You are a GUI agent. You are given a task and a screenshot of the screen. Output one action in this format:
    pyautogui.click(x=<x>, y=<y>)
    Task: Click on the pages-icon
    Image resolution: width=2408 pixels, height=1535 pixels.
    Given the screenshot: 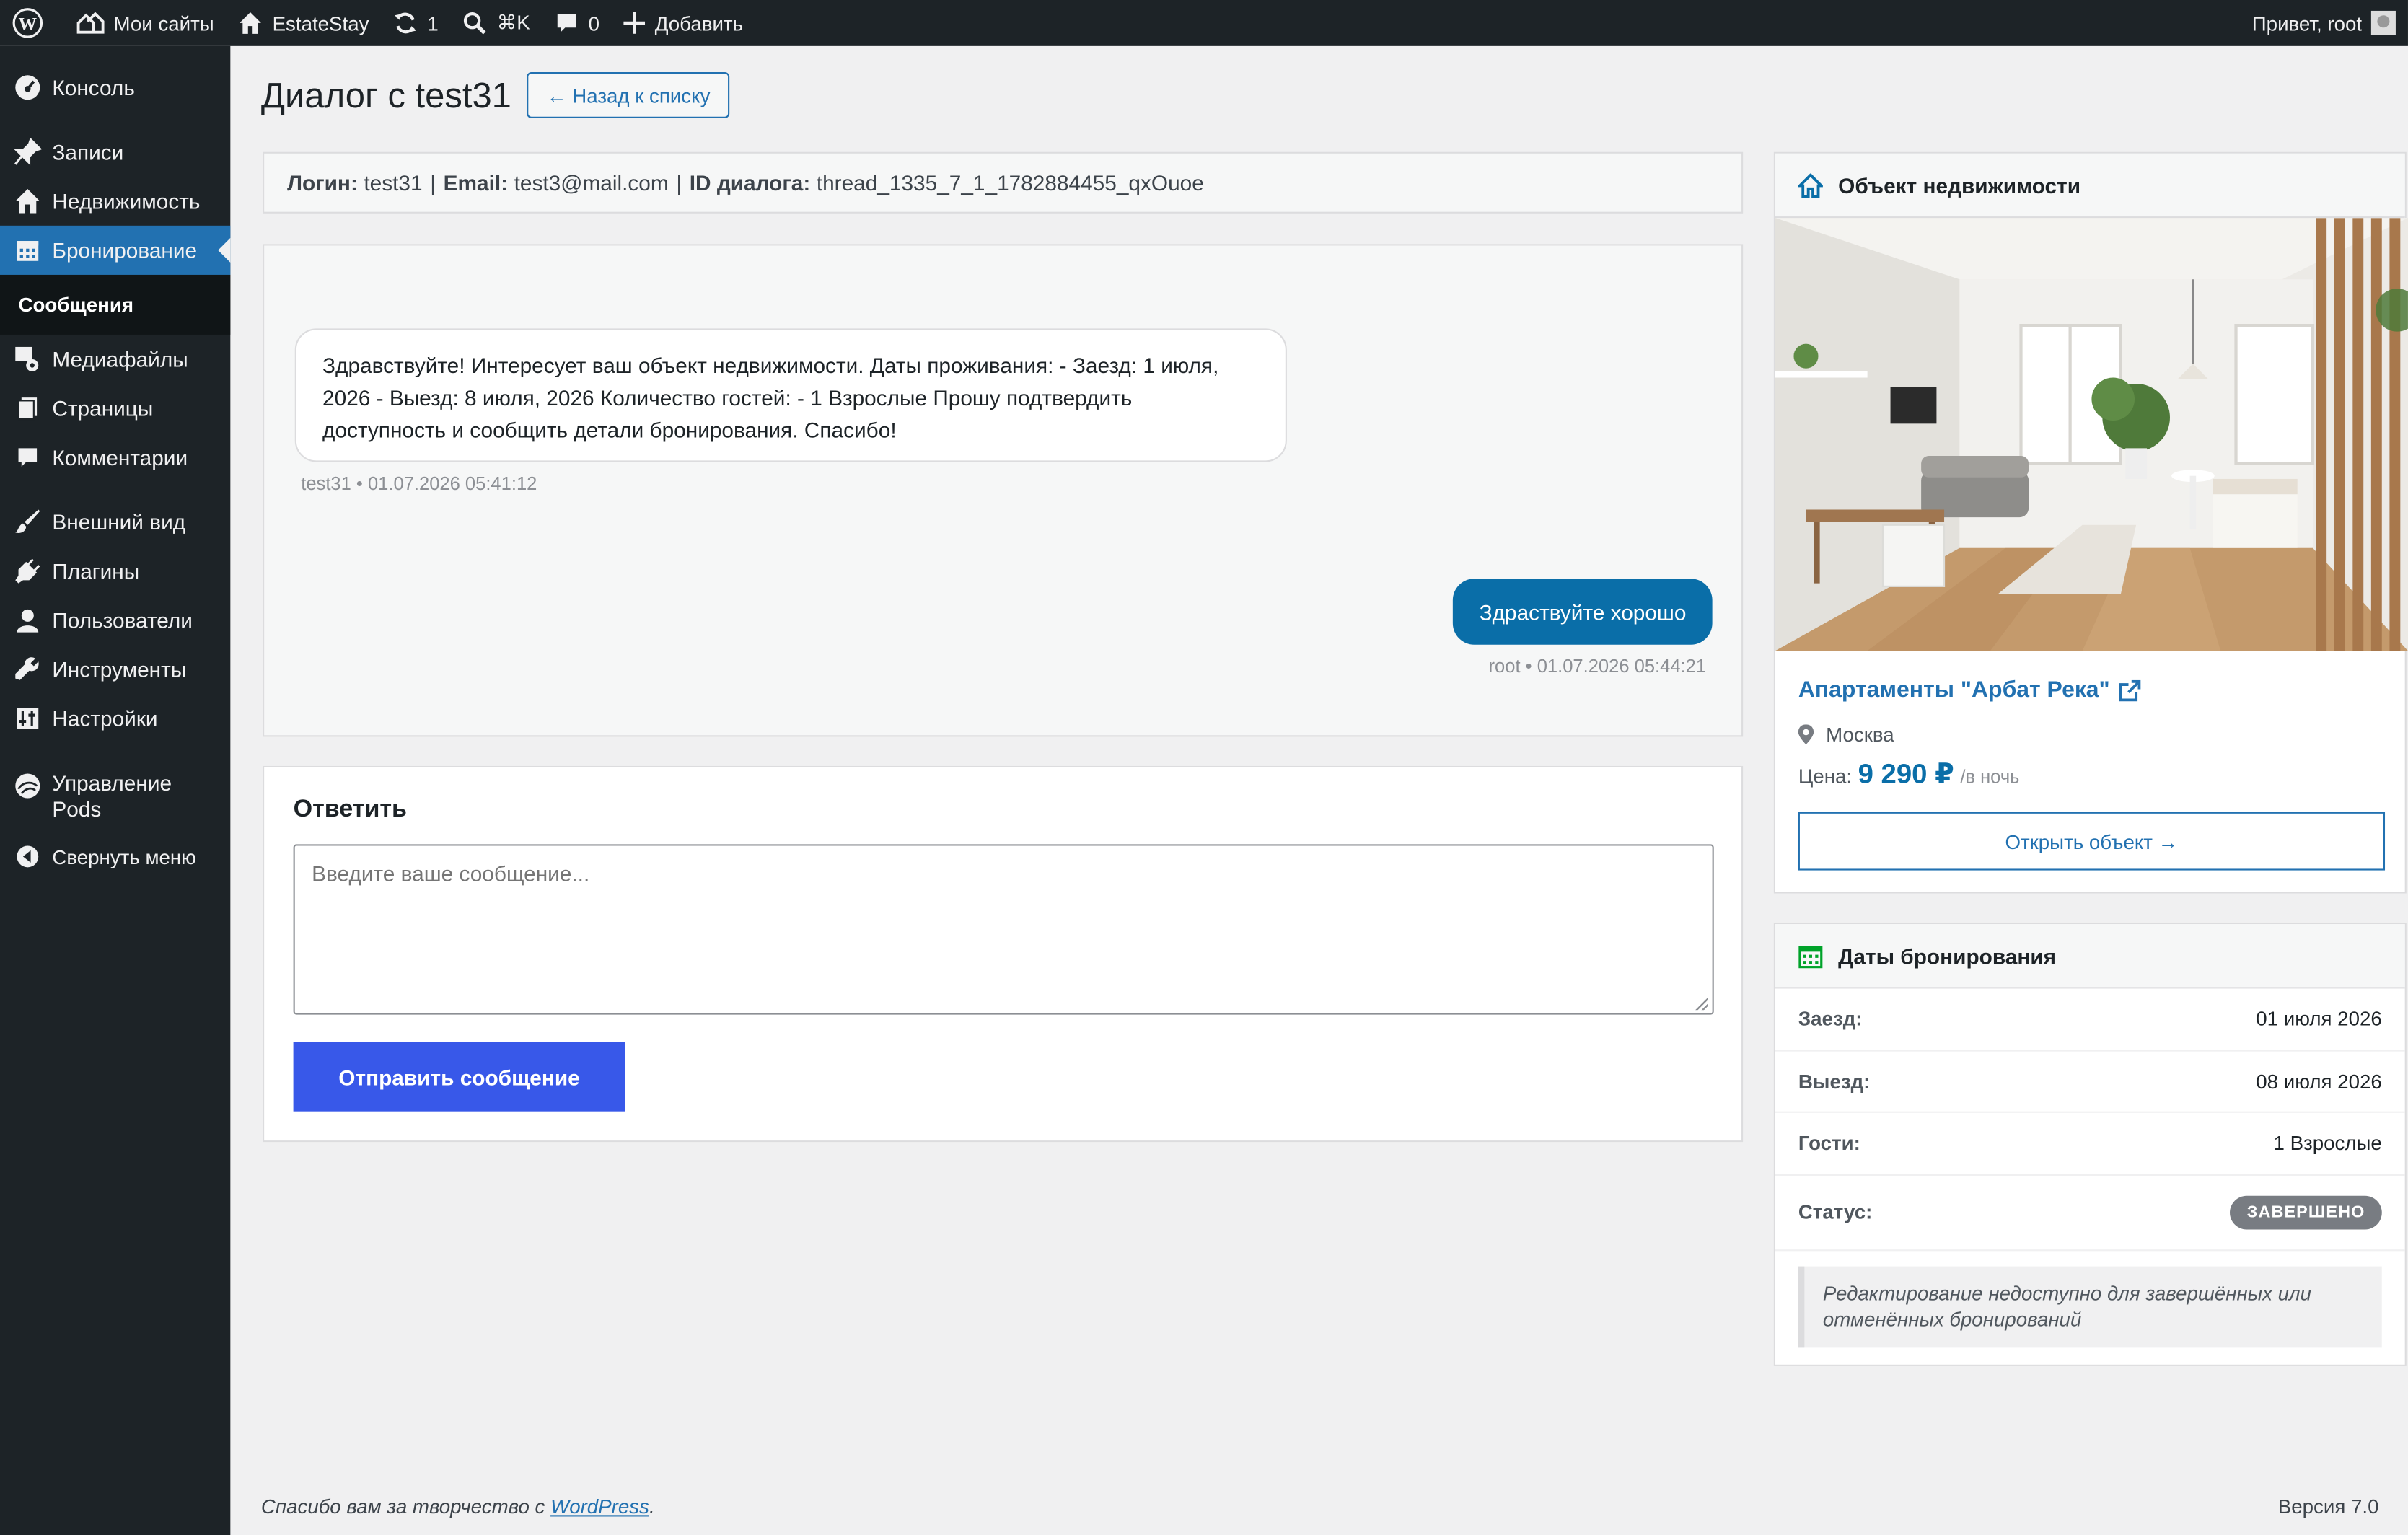 What is the action you would take?
    pyautogui.click(x=27, y=409)
    